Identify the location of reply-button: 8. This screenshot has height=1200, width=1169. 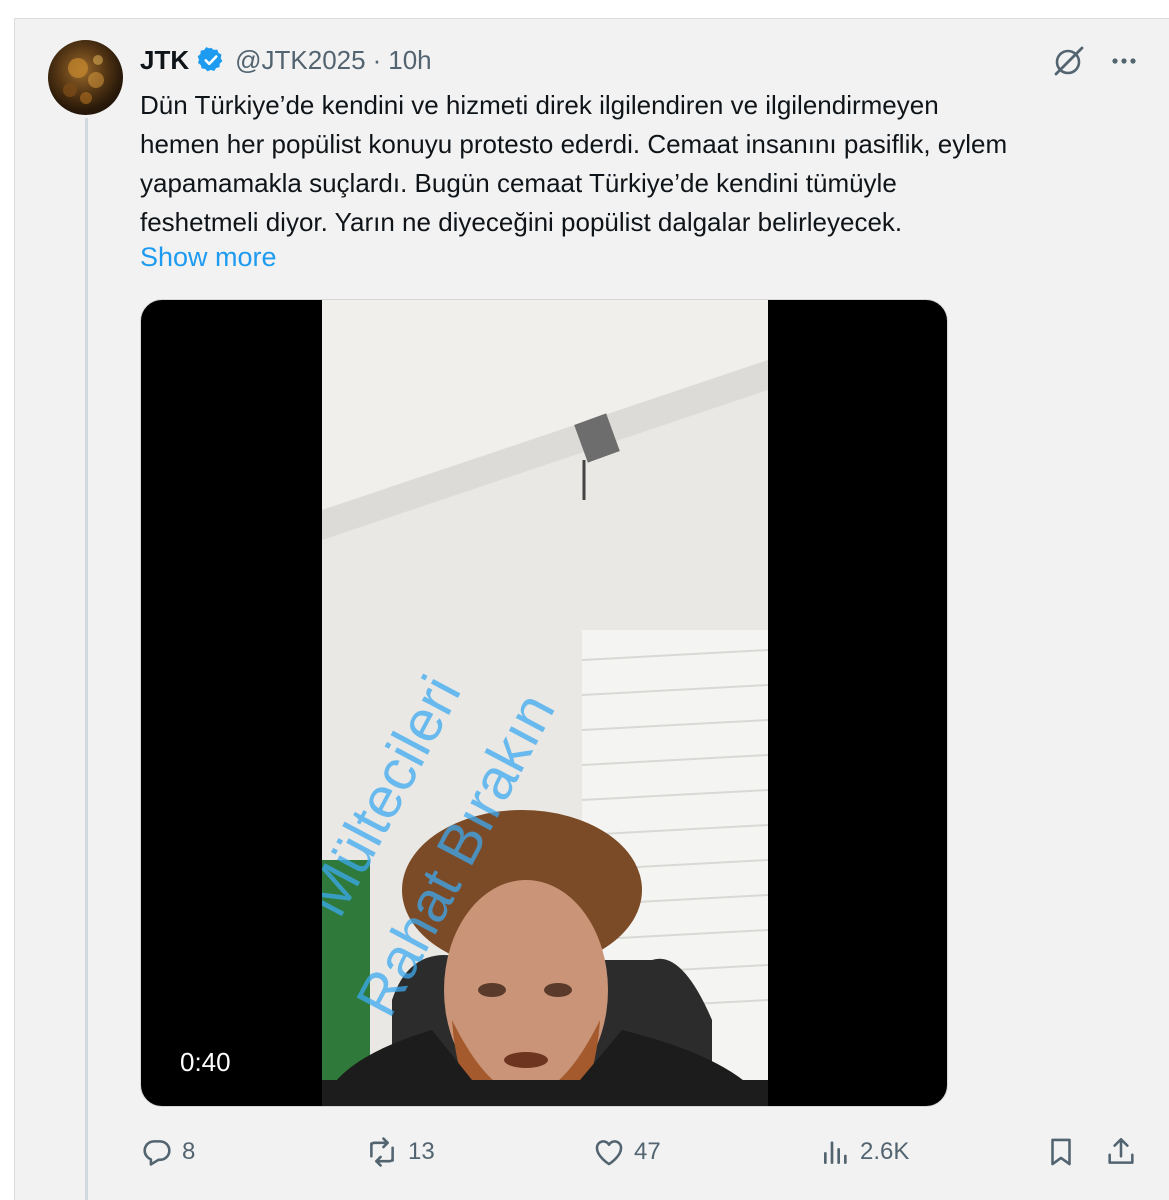
(167, 1152).